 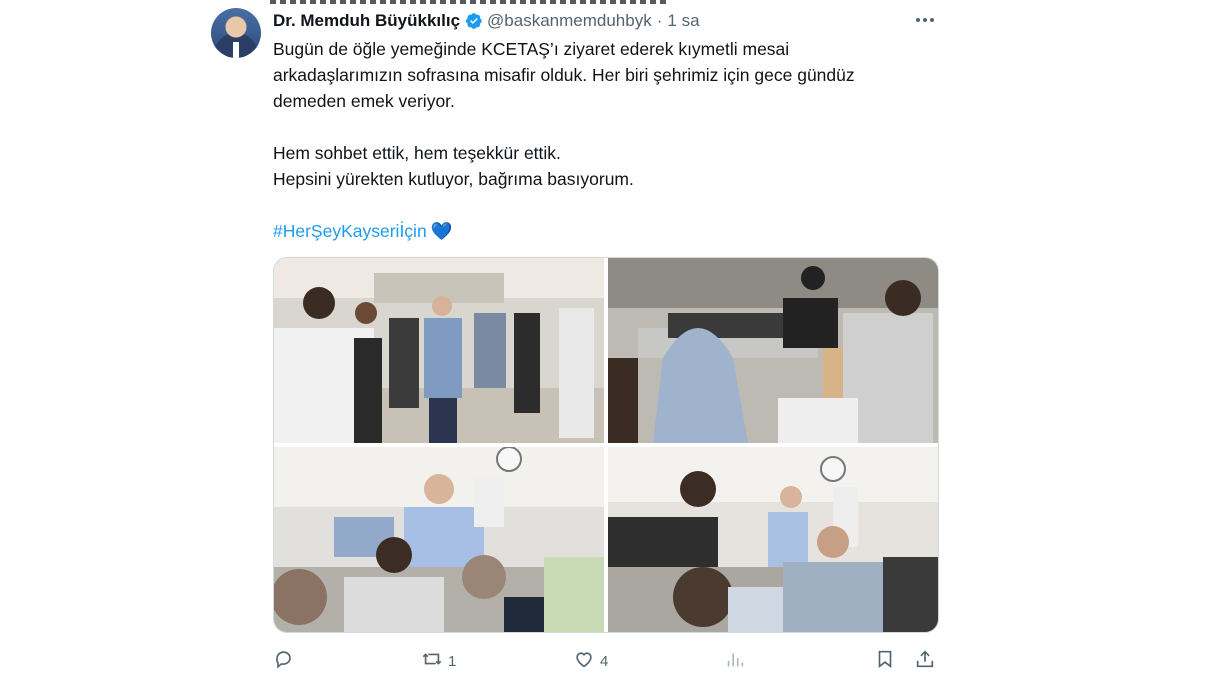 I want to click on share-button, so click(x=925, y=661).